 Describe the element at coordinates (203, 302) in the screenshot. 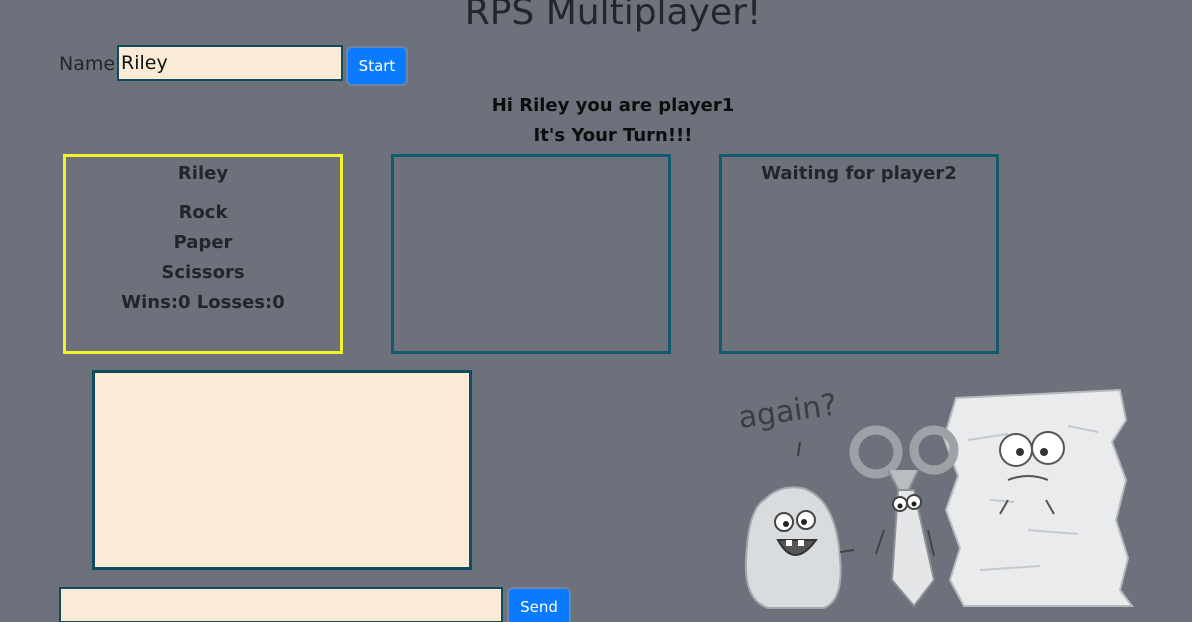

I see `player1-score: Wins:0 Losses:0` at that location.